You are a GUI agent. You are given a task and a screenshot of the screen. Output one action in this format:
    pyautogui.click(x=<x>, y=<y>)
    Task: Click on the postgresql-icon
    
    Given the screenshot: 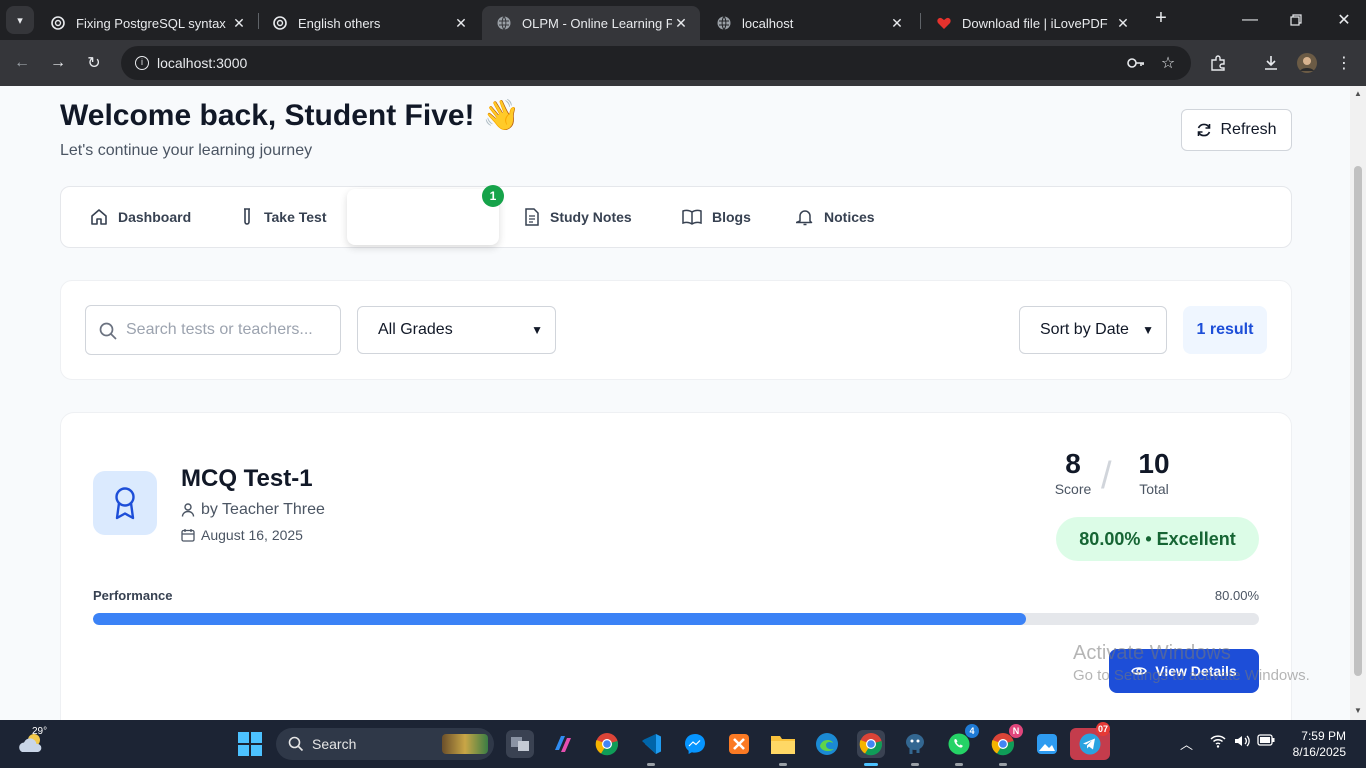 What is the action you would take?
    pyautogui.click(x=915, y=748)
    